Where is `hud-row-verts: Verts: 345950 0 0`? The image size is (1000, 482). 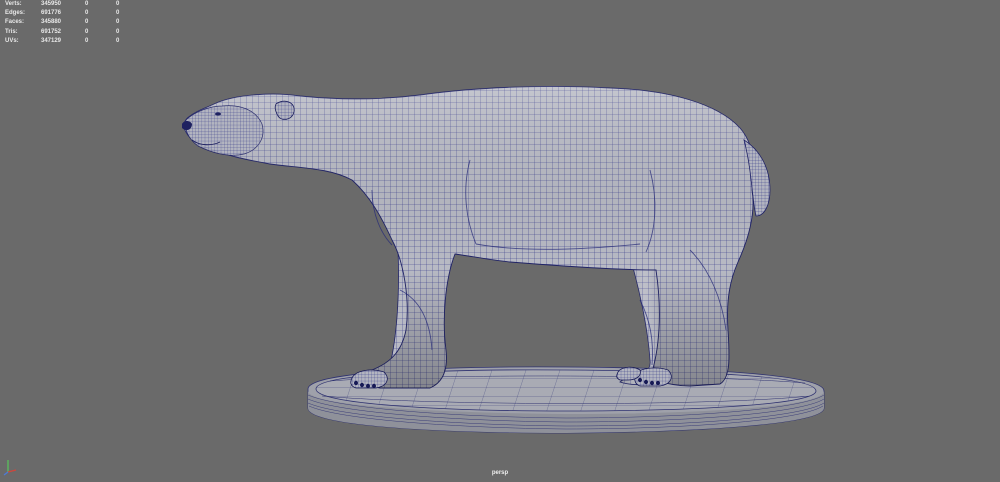
hud-row-verts: Verts: 345950 0 0 is located at coordinates (70, 4).